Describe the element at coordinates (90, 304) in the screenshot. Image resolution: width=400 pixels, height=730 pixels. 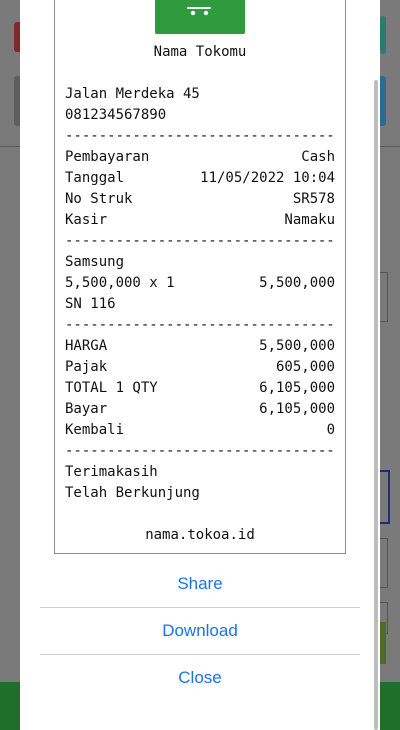
I see `item-serial-row: SN 116` at that location.